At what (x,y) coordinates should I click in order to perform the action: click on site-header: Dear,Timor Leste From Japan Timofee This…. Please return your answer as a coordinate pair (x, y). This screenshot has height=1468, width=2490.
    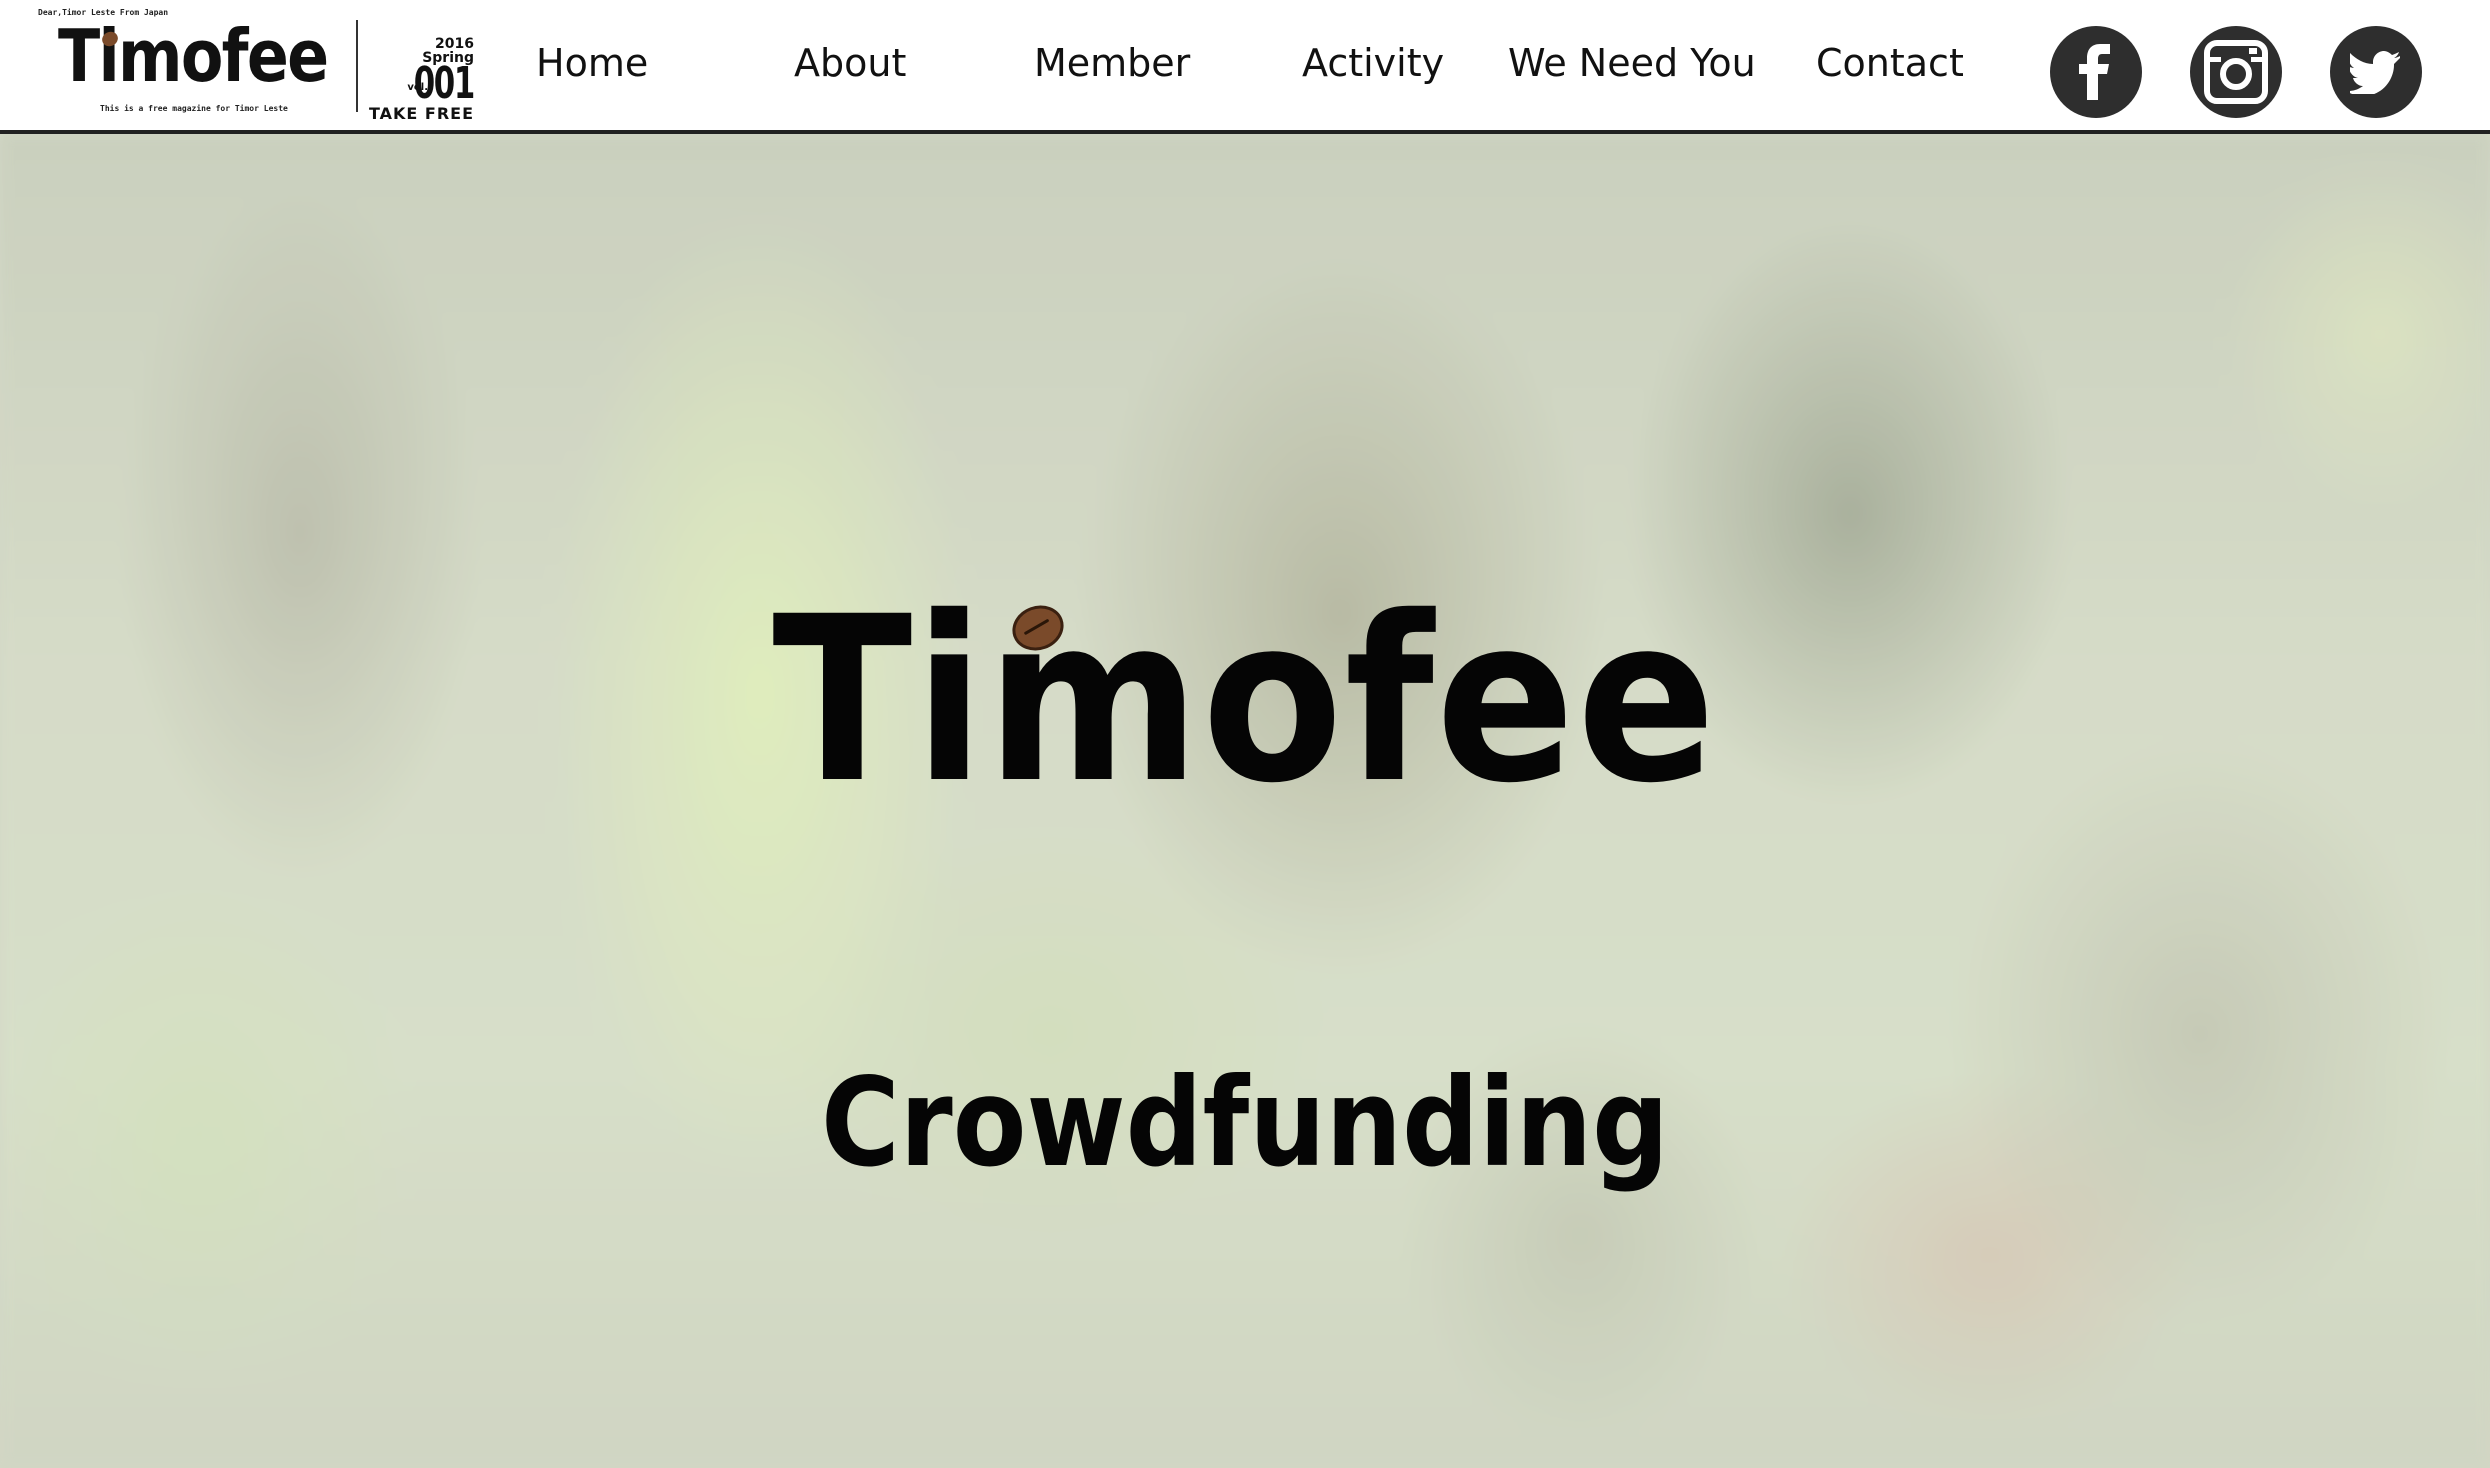
    Looking at the image, I should click on (1245, 67).